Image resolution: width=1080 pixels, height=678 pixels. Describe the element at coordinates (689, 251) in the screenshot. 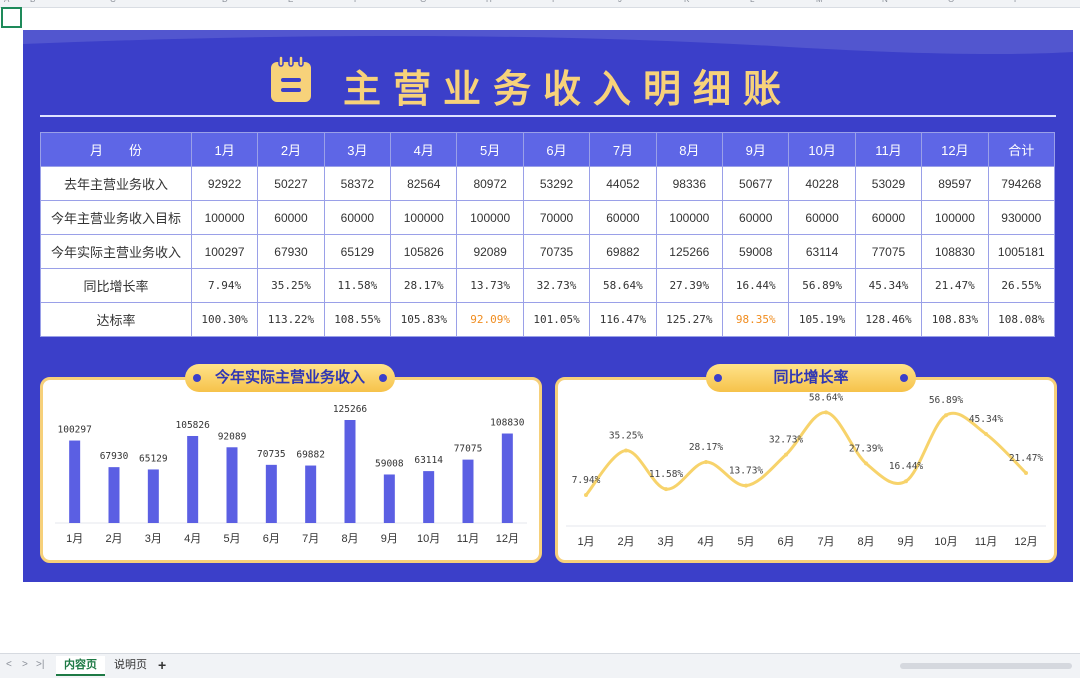

I see `table-cell: 125266` at that location.